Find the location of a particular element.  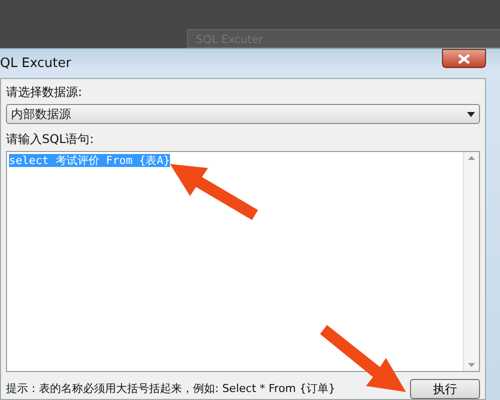

run-button: 执行 is located at coordinates (445, 389).